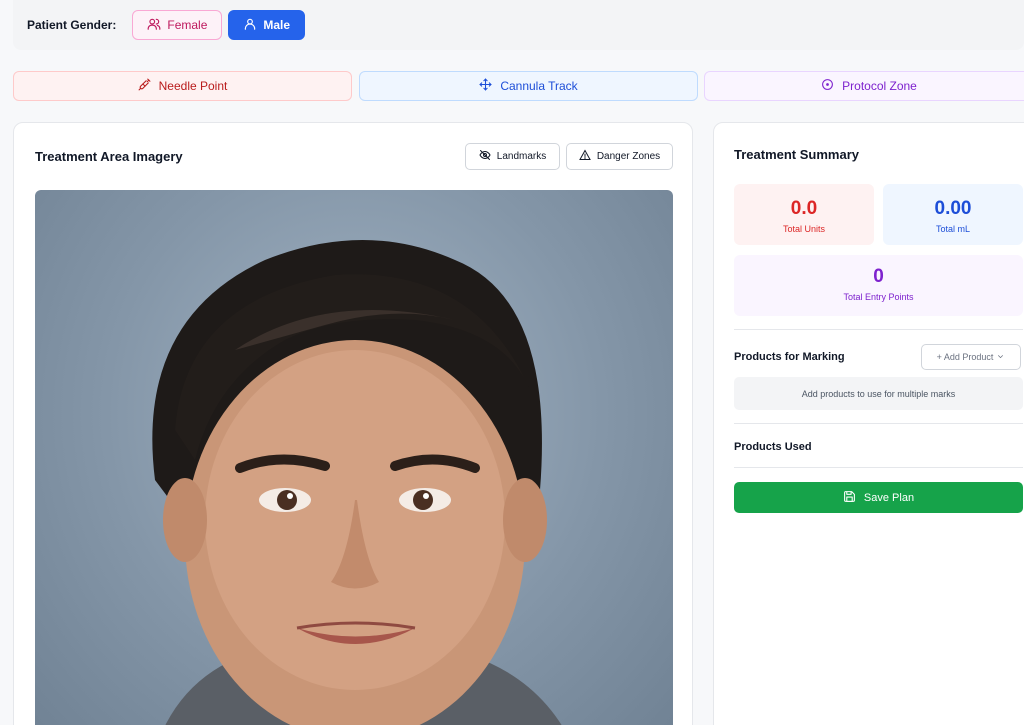  I want to click on imagery-title: Treatment Area Imagery, so click(109, 156).